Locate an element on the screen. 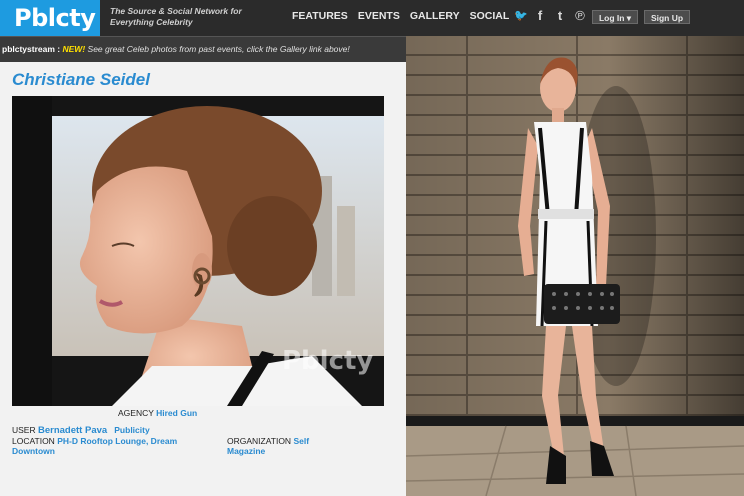 The height and width of the screenshot is (496, 744). celebrity-name: Christiane Seidel is located at coordinates (81, 80).